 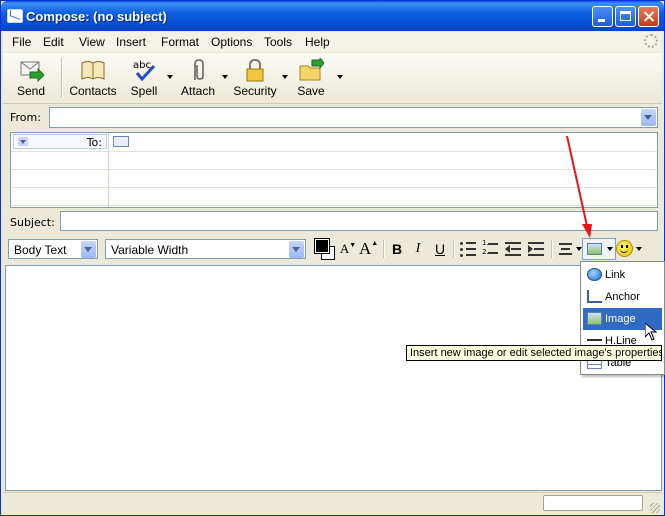 What do you see at coordinates (648, 16) in the screenshot?
I see `close-button` at bounding box center [648, 16].